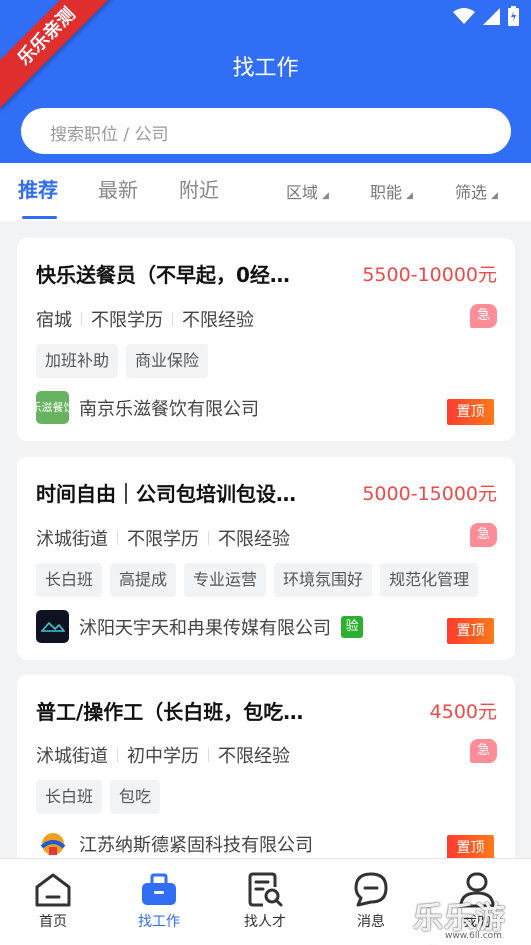  What do you see at coordinates (265, 889) in the screenshot?
I see `resume-search-icon` at bounding box center [265, 889].